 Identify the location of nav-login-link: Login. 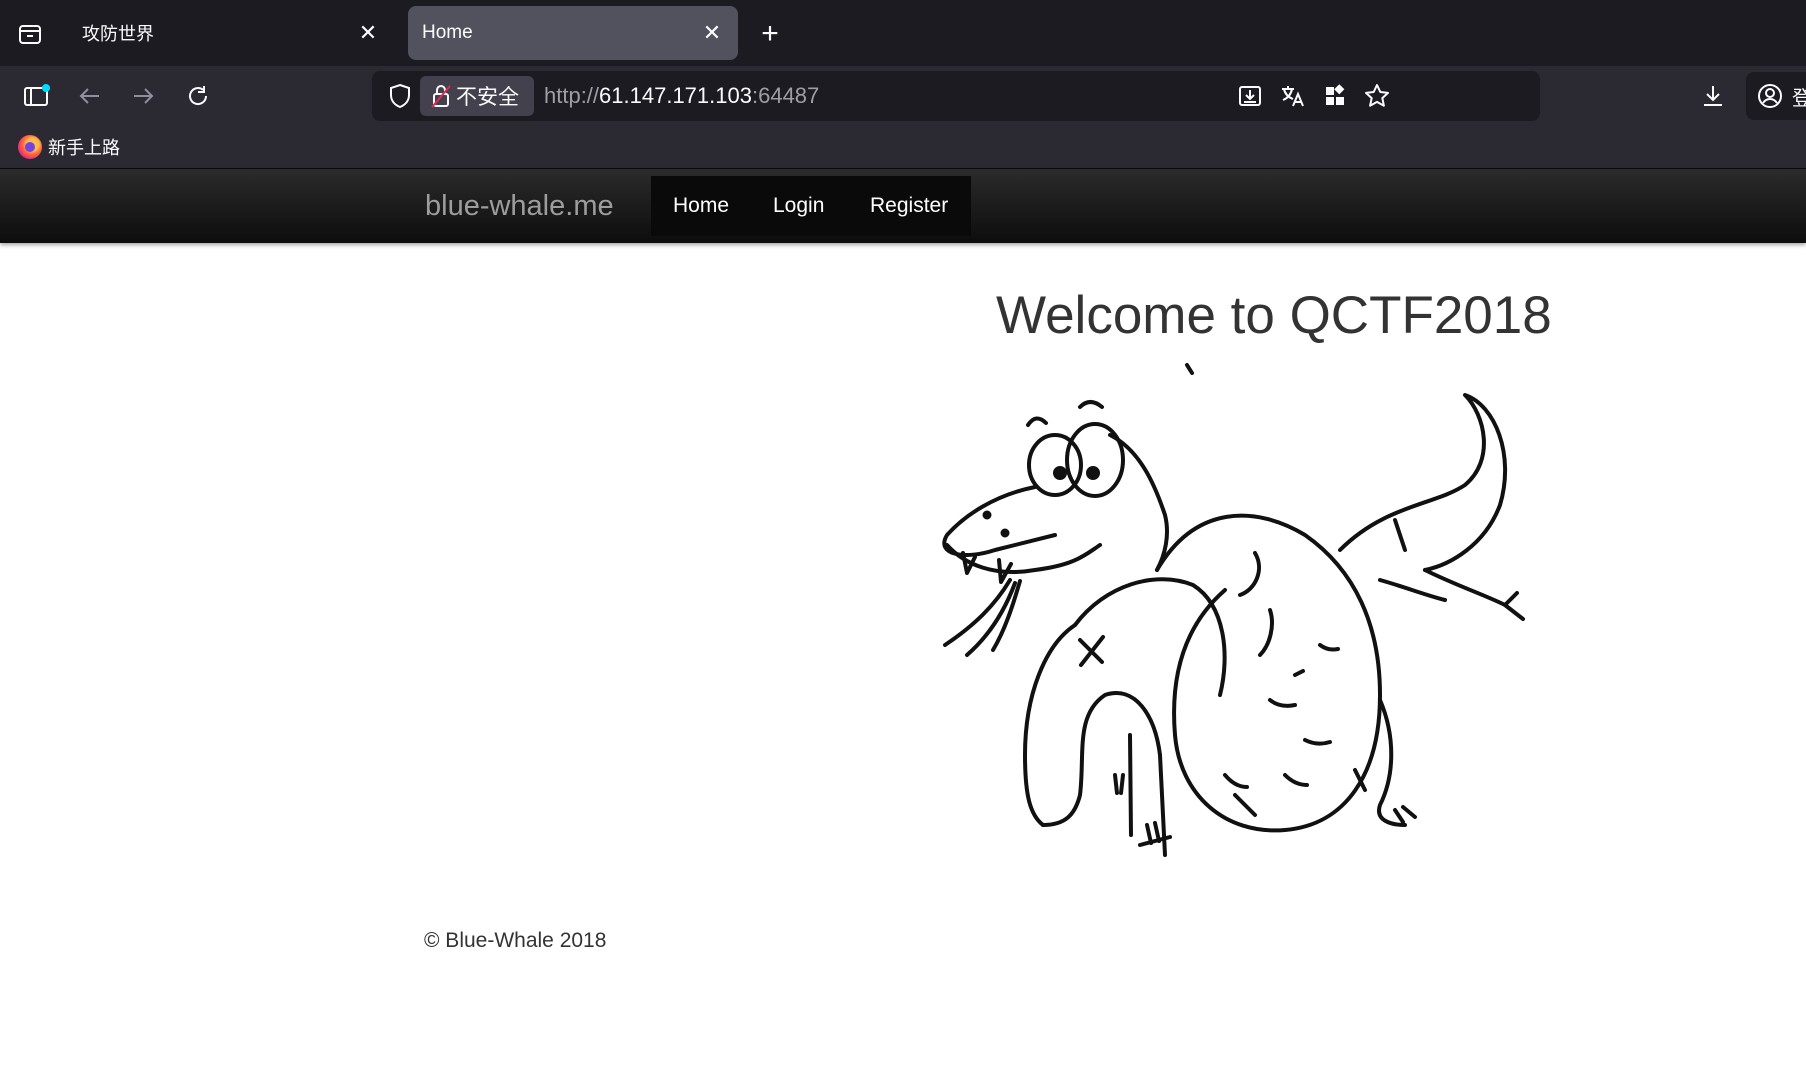
(798, 206).